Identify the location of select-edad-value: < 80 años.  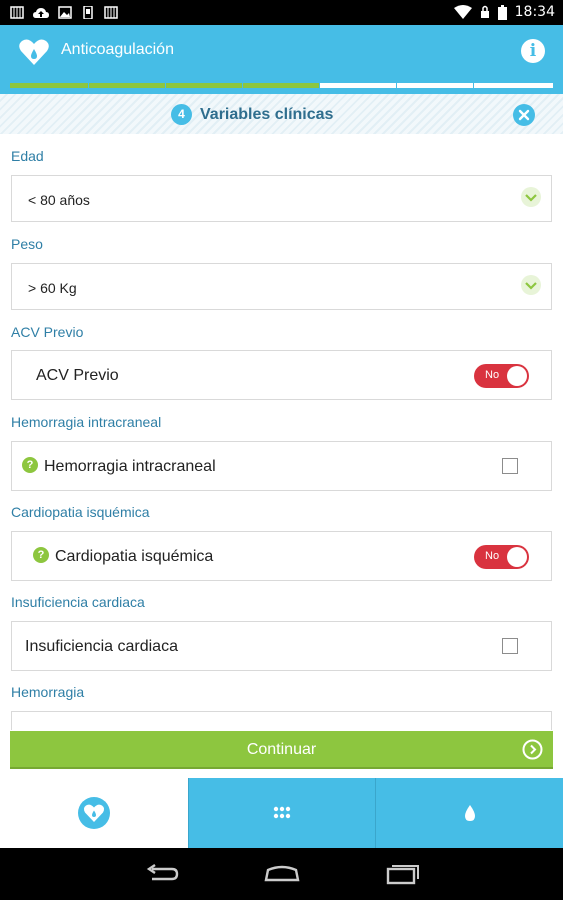
(59, 200).